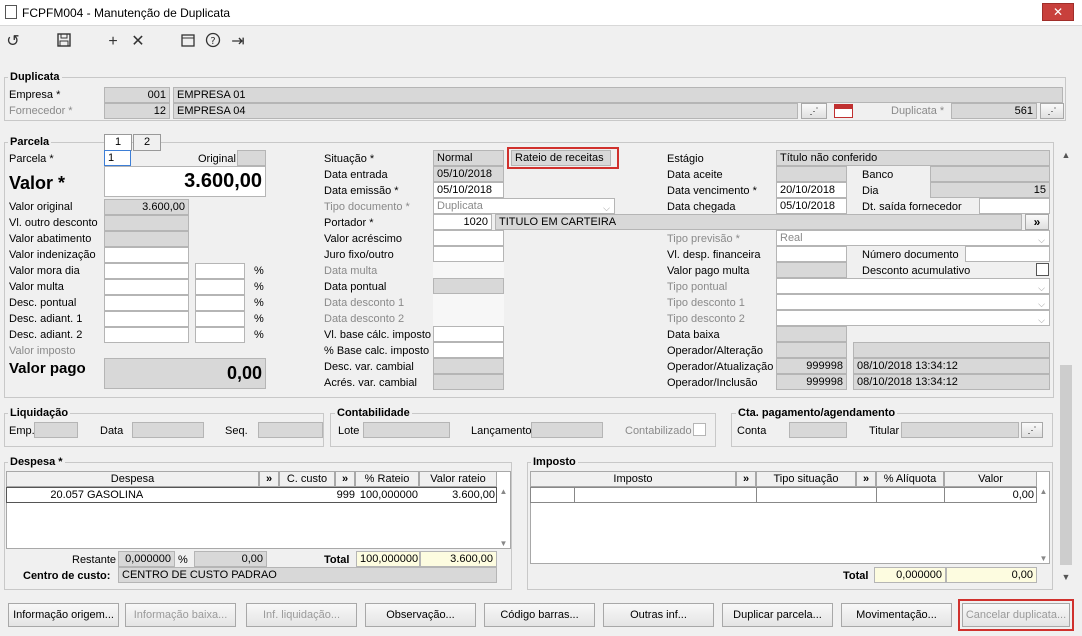 This screenshot has height=636, width=1082. What do you see at coordinates (714, 255) in the screenshot?
I see `vl-desp-financeira-label: Vl. desp. financeira` at bounding box center [714, 255].